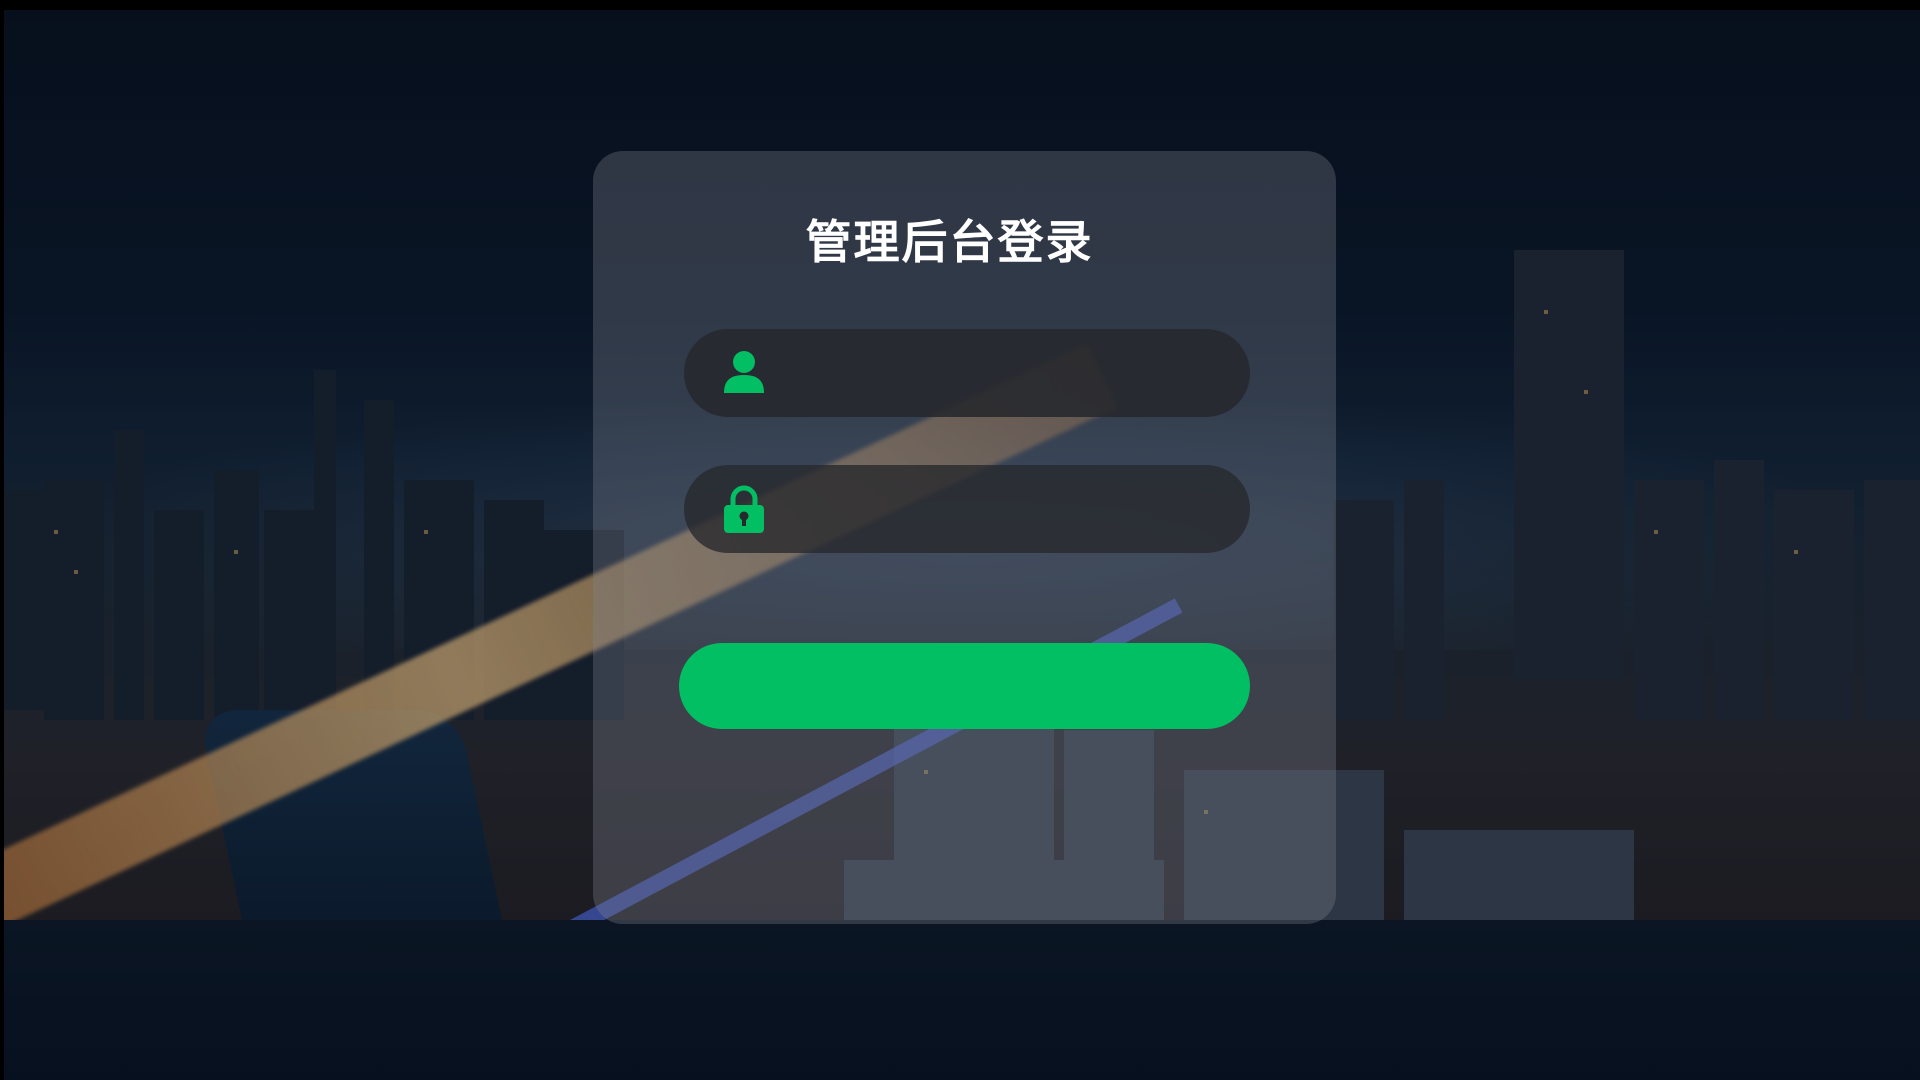 The height and width of the screenshot is (1080, 1920). I want to click on username-field, so click(967, 373).